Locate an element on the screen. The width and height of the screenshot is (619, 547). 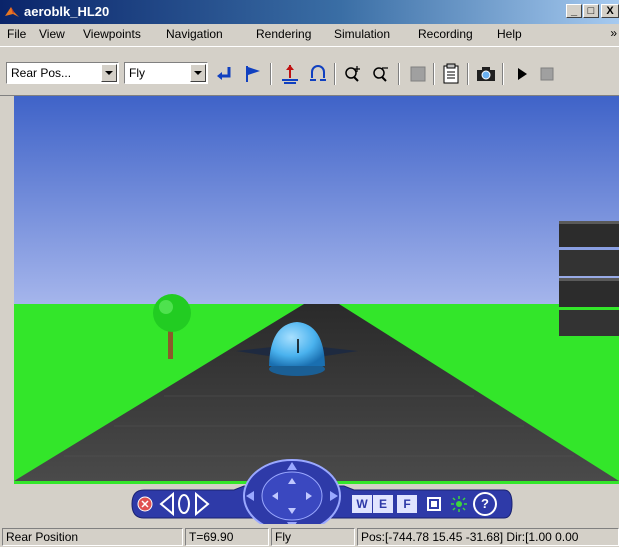
return-to-viewpoint-button is located at coordinates (225, 74).